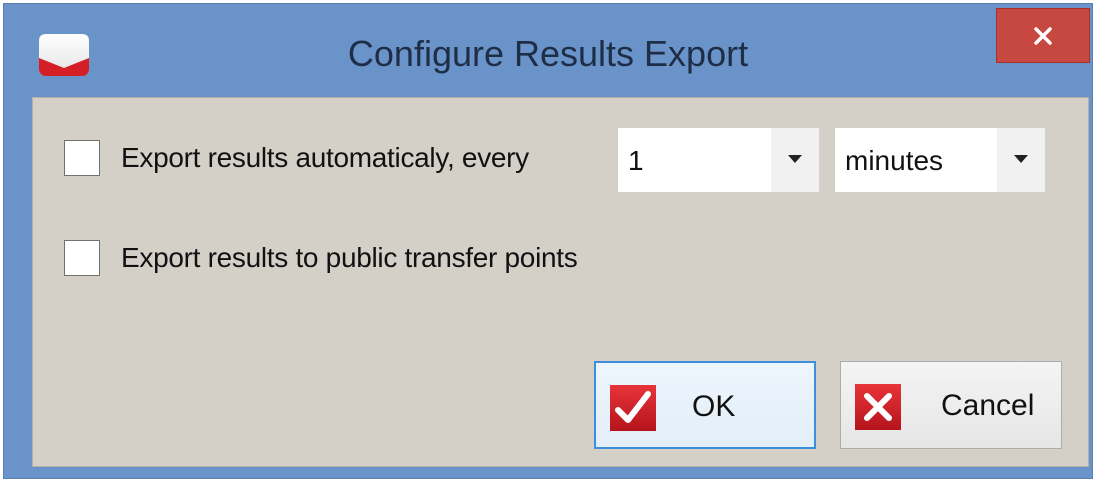 This screenshot has height=485, width=1097. What do you see at coordinates (894, 160) in the screenshot?
I see `interval-unit: minutes` at bounding box center [894, 160].